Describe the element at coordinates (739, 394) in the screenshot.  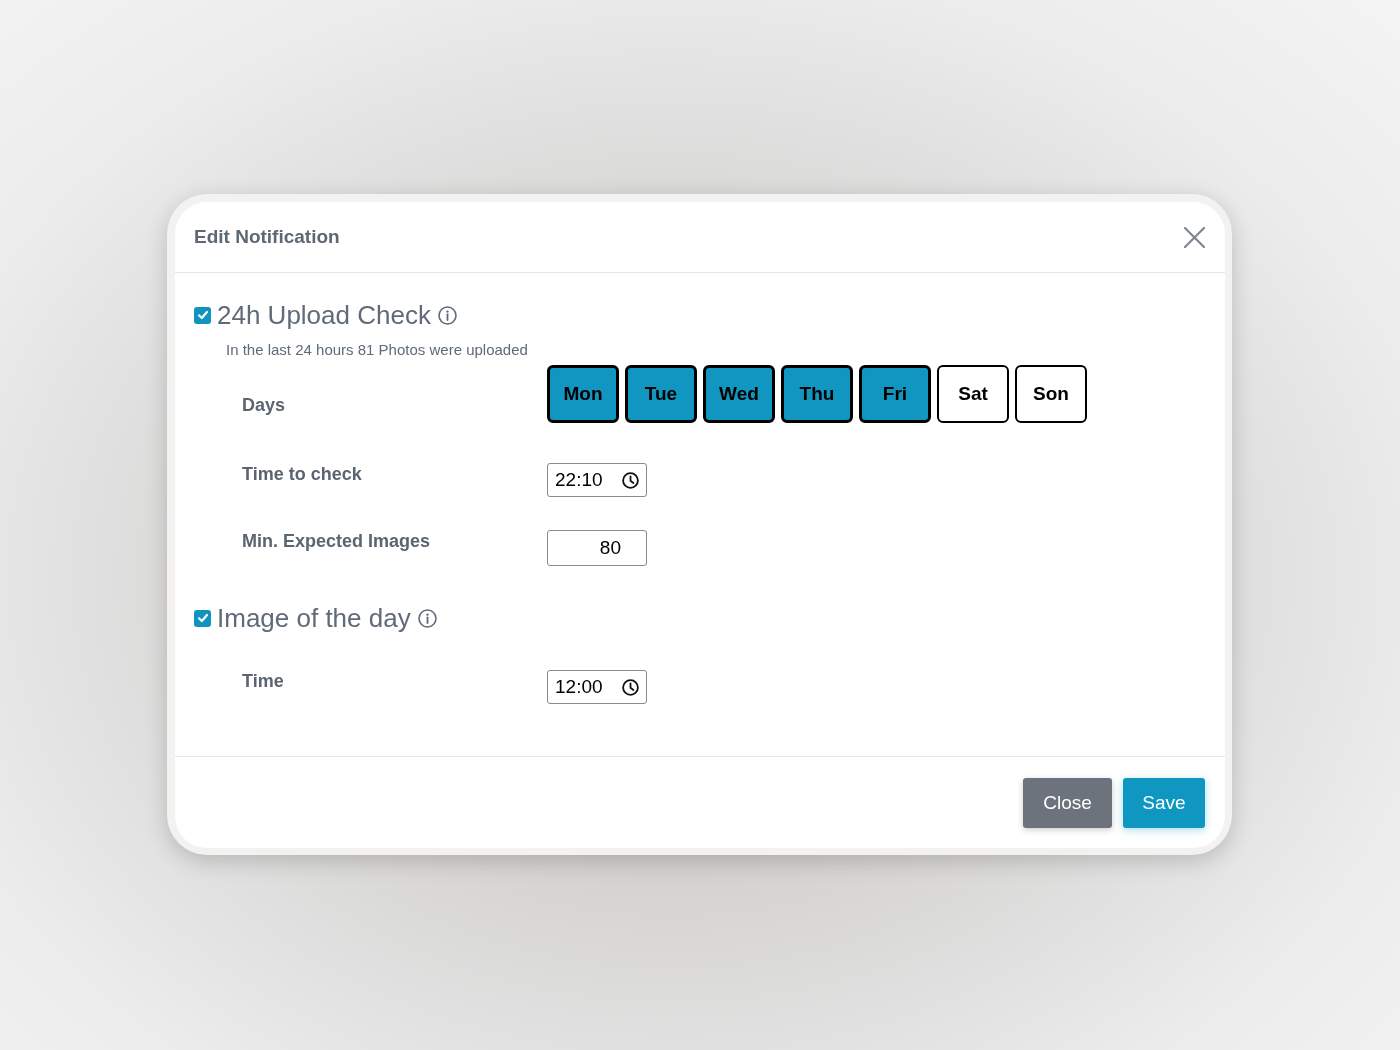
I see `day-toggle: Wed` at that location.